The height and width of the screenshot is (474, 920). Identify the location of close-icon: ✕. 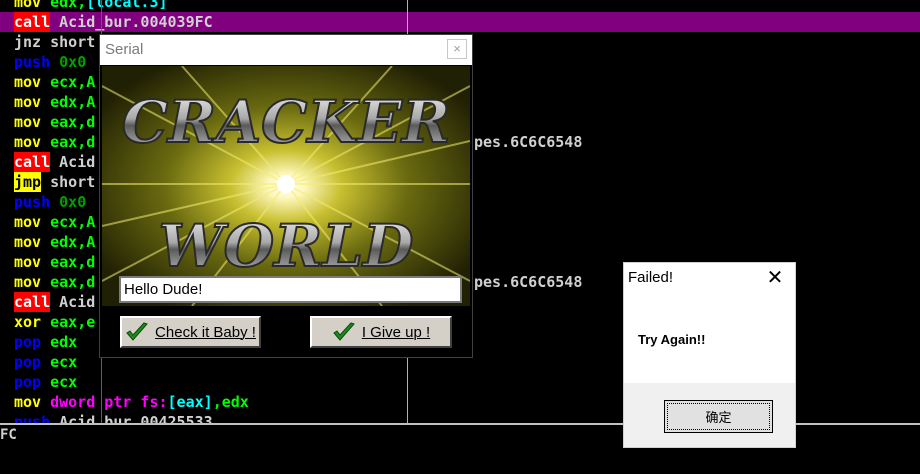
(775, 278).